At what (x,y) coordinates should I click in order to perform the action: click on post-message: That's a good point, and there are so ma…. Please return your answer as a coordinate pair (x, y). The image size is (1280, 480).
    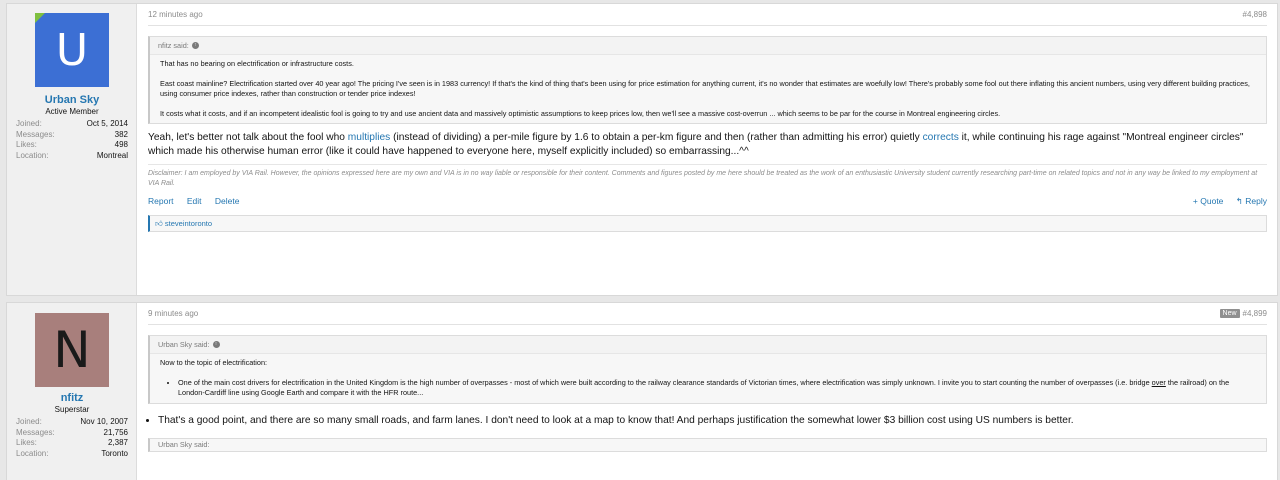
    Looking at the image, I should click on (712, 421).